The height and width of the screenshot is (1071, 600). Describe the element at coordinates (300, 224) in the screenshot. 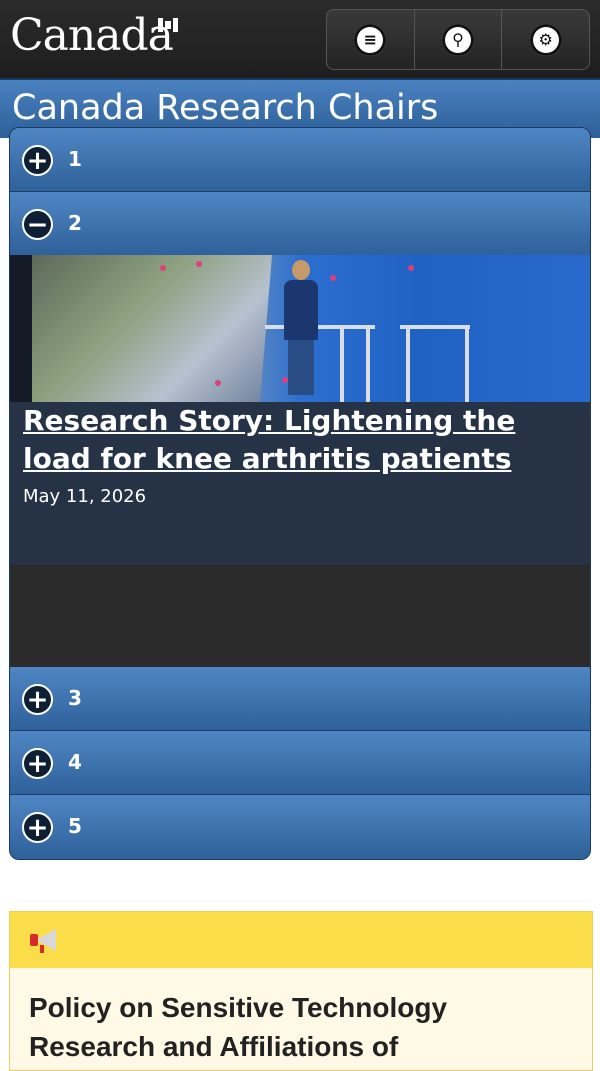

I see `accordion-item-2: − 2` at that location.